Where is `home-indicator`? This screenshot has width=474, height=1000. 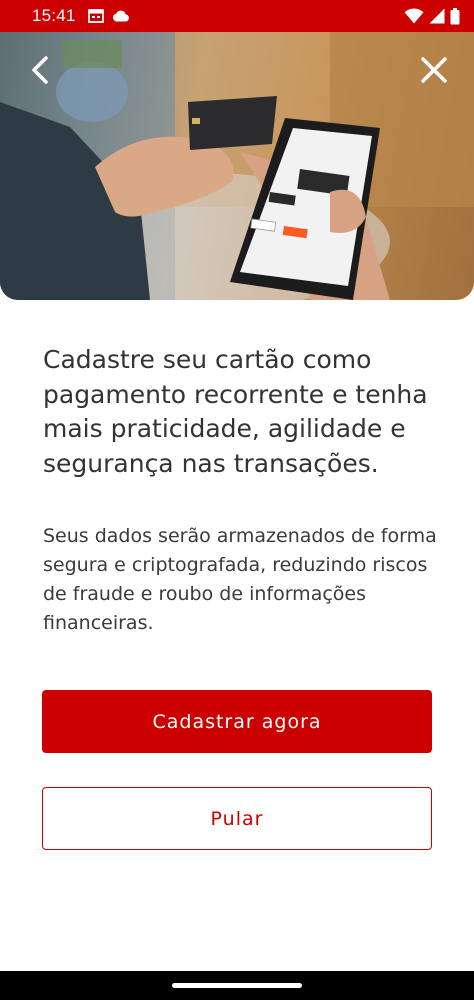 home-indicator is located at coordinates (237, 985).